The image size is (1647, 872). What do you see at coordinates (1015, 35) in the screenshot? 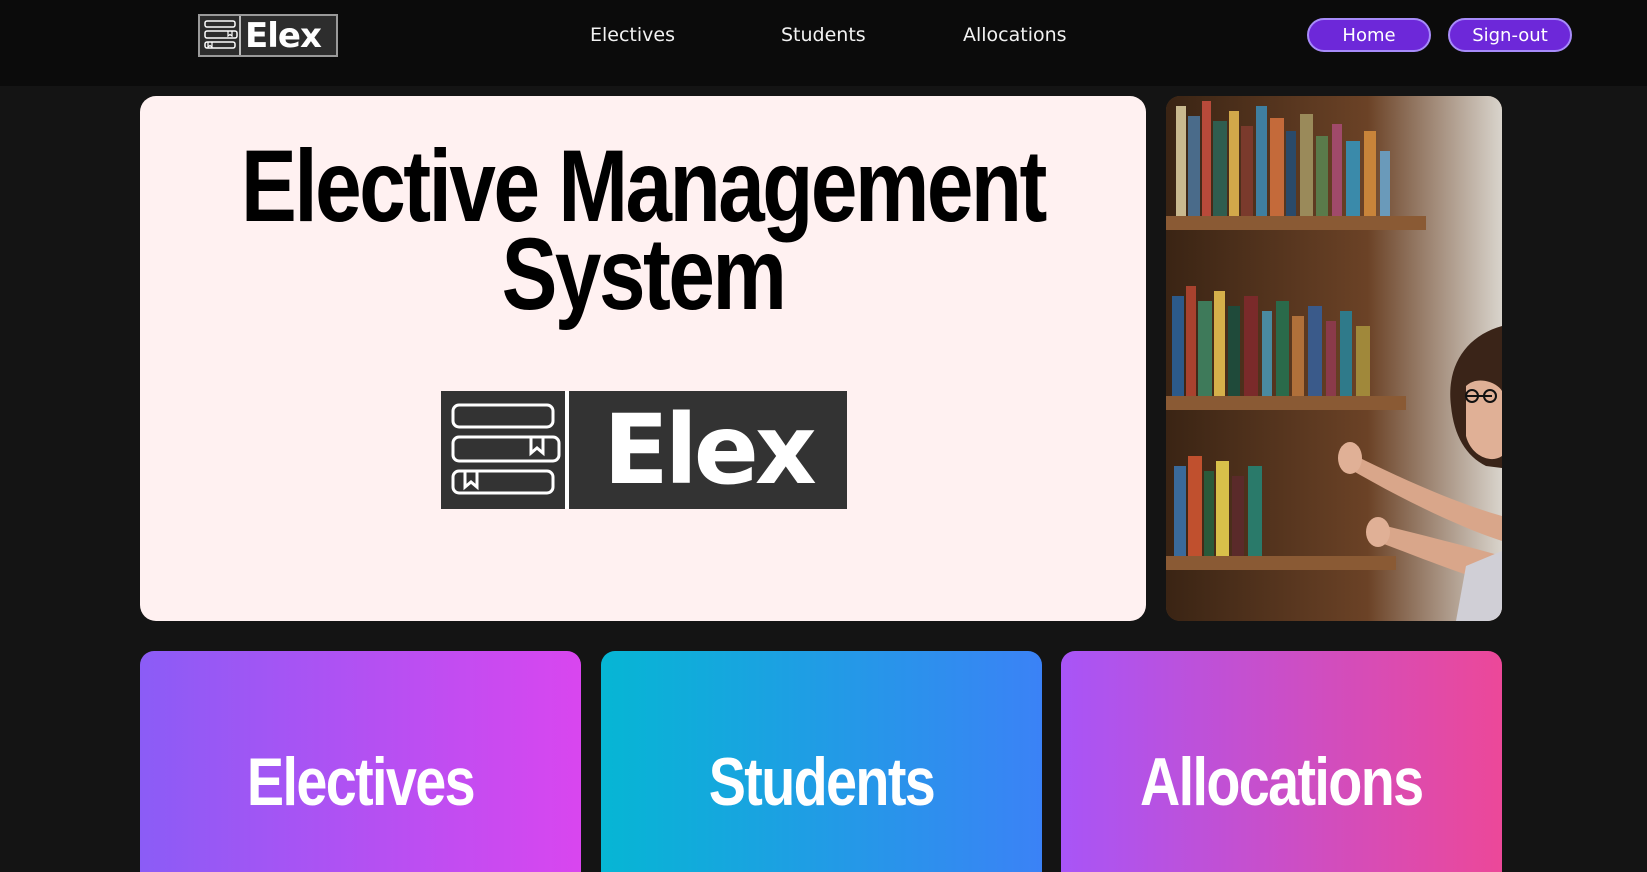
I see `nav-allocations: Allocations` at bounding box center [1015, 35].